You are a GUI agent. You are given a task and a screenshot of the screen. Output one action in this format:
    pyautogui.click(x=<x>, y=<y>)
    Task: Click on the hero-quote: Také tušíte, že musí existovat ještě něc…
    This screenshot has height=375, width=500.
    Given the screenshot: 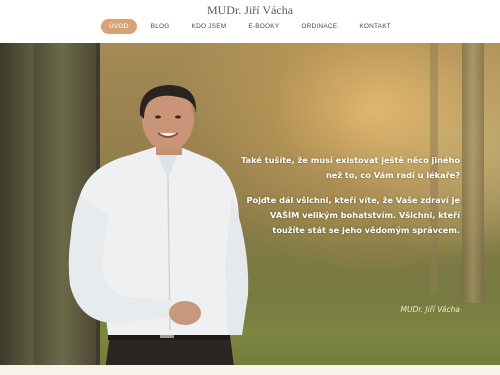 What is the action you would take?
    pyautogui.click(x=350, y=200)
    